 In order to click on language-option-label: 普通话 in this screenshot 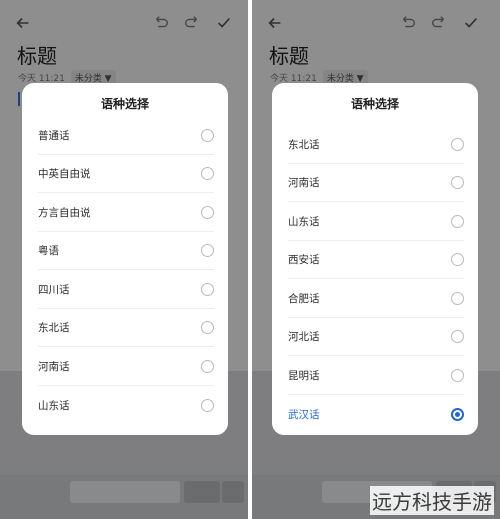, I will do `click(54, 136)`.